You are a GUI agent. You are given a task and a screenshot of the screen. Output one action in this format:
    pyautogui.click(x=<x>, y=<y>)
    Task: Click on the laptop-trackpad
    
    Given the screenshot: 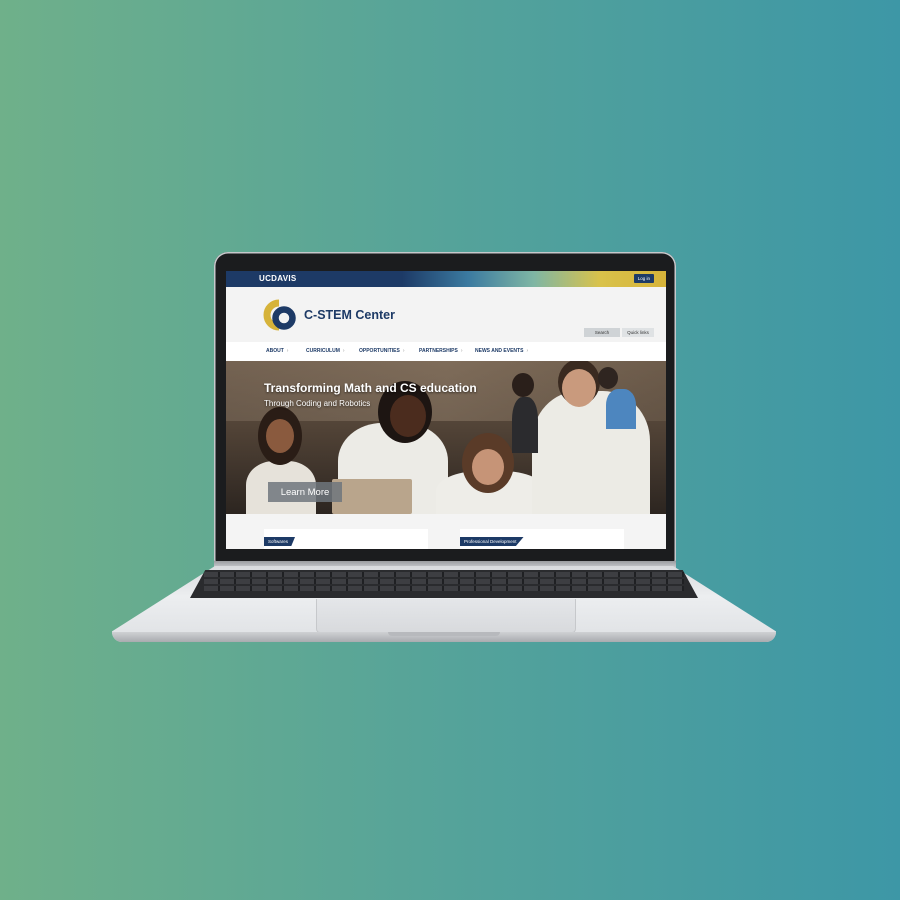 What is the action you would take?
    pyautogui.click(x=446, y=616)
    